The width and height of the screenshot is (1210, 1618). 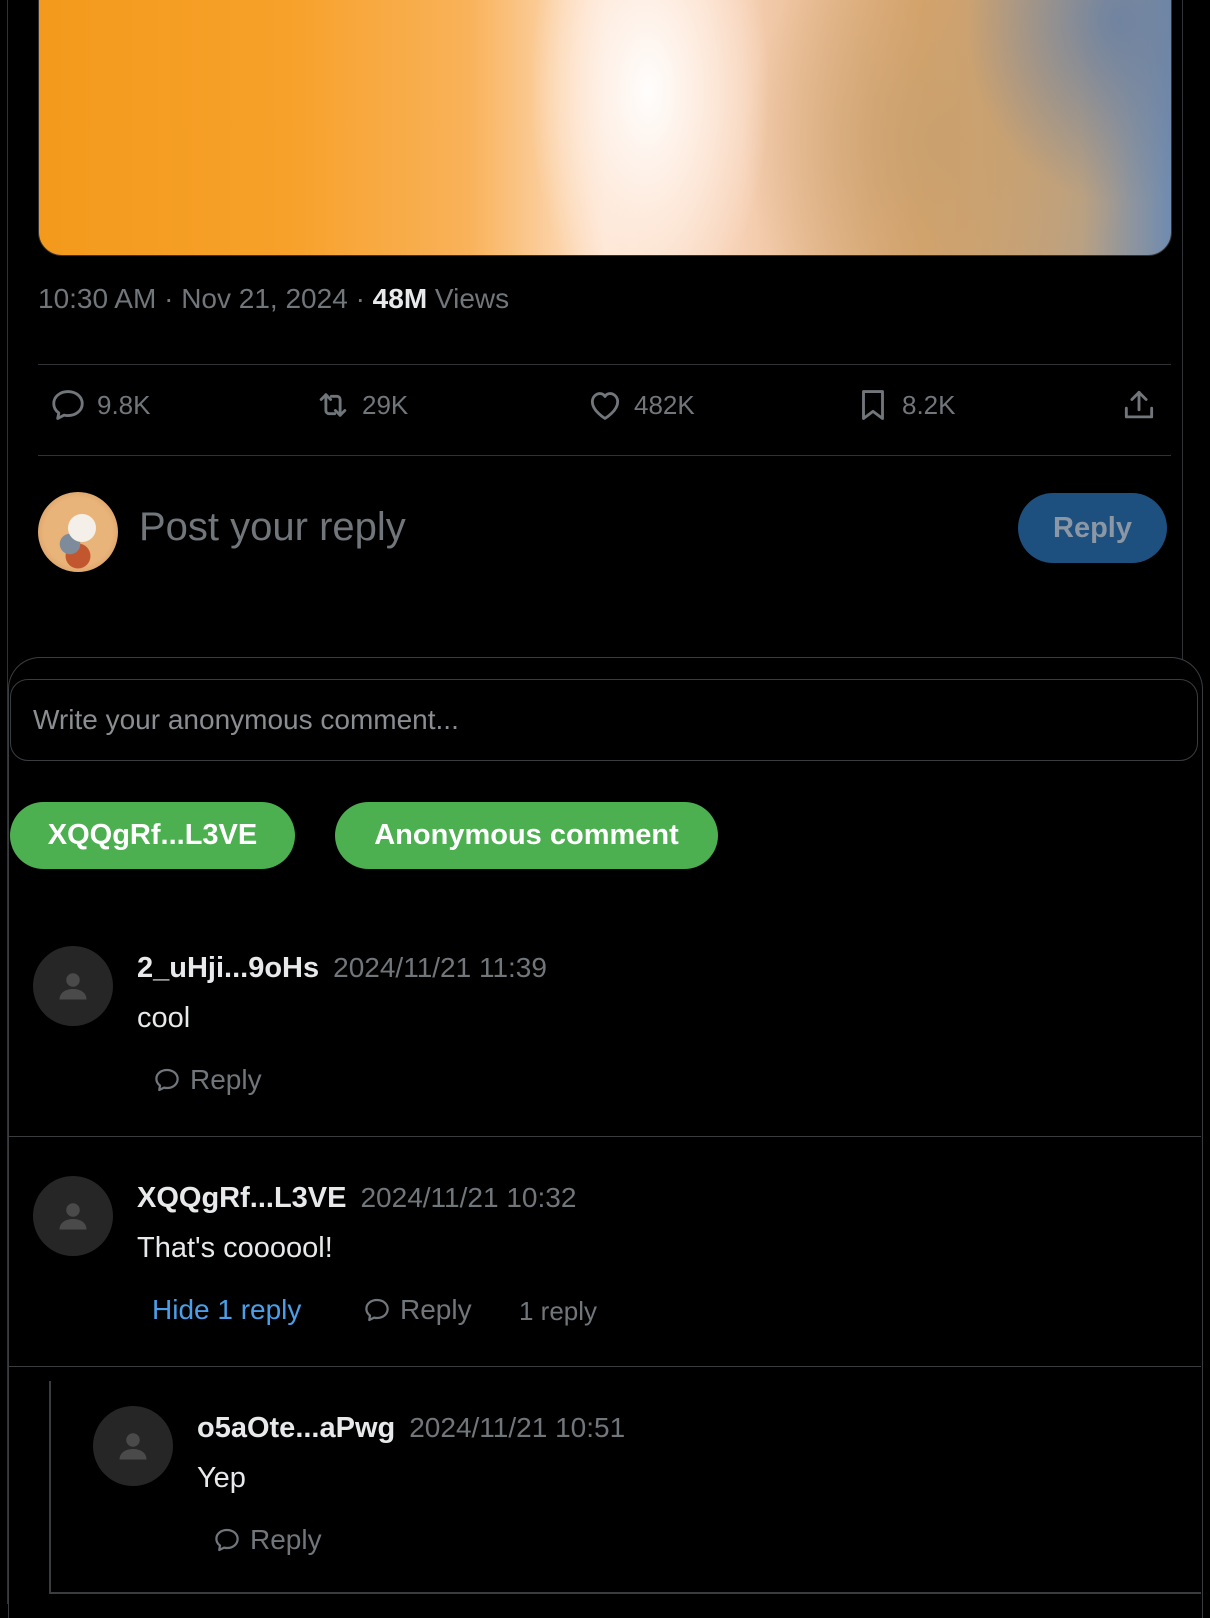 I want to click on reply-action: 9.8K, so click(x=100, y=405).